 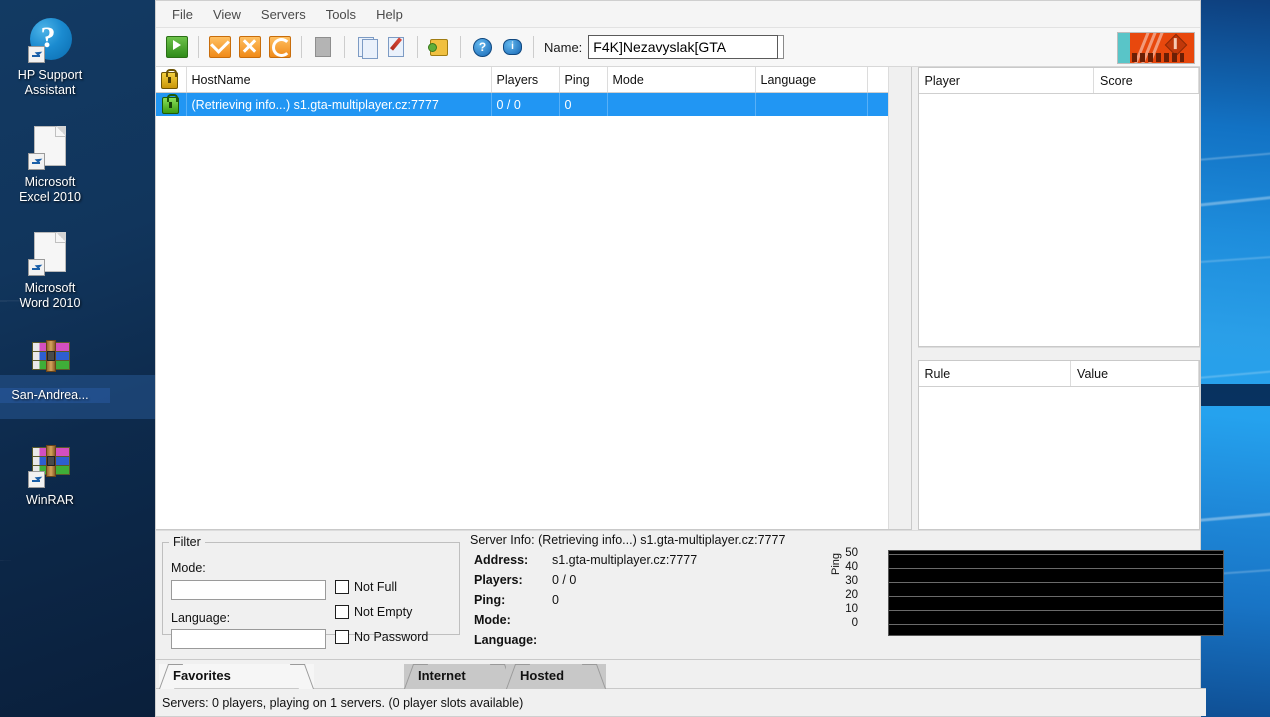 What do you see at coordinates (283, 14) in the screenshot?
I see `menu-item-servers: Servers` at bounding box center [283, 14].